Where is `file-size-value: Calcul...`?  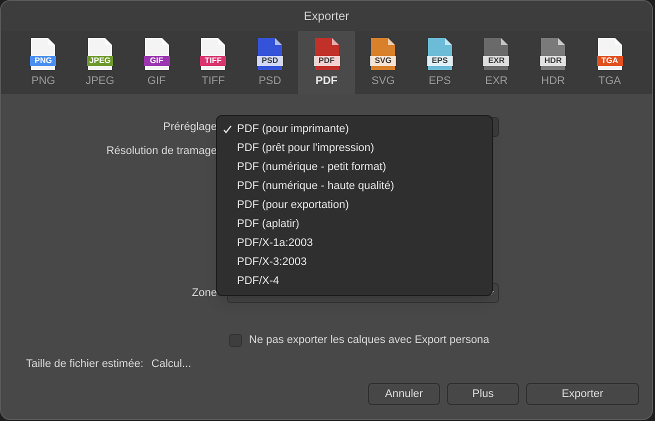 file-size-value: Calcul... is located at coordinates (171, 364).